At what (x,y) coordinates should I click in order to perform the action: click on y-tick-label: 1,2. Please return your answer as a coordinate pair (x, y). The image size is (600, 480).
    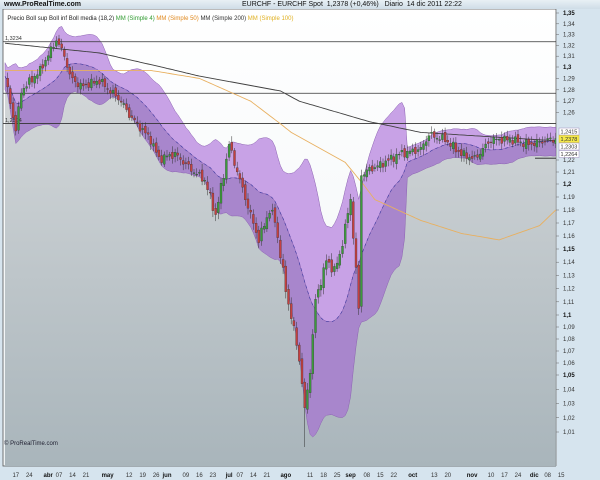
    Looking at the image, I should click on (567, 185).